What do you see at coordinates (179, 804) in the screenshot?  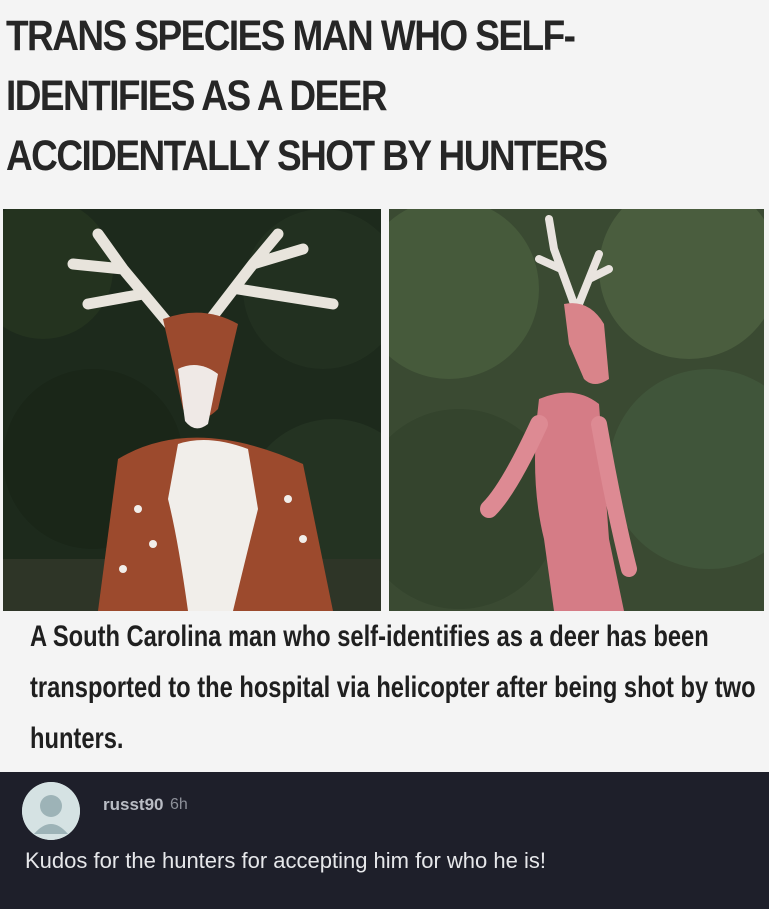 I see `comment-timestamp: 6h` at bounding box center [179, 804].